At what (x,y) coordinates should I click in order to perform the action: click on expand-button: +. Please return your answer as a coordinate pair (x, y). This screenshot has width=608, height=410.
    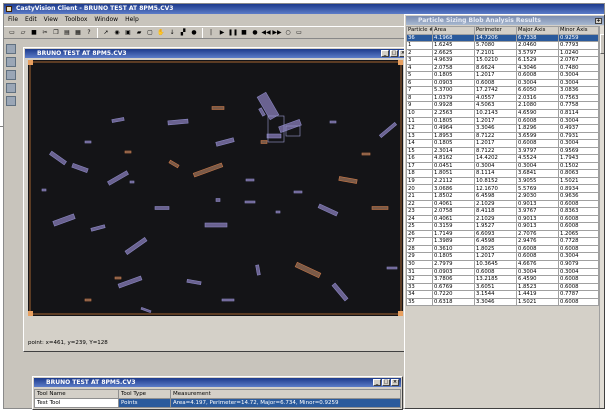
    Looking at the image, I should click on (598, 21).